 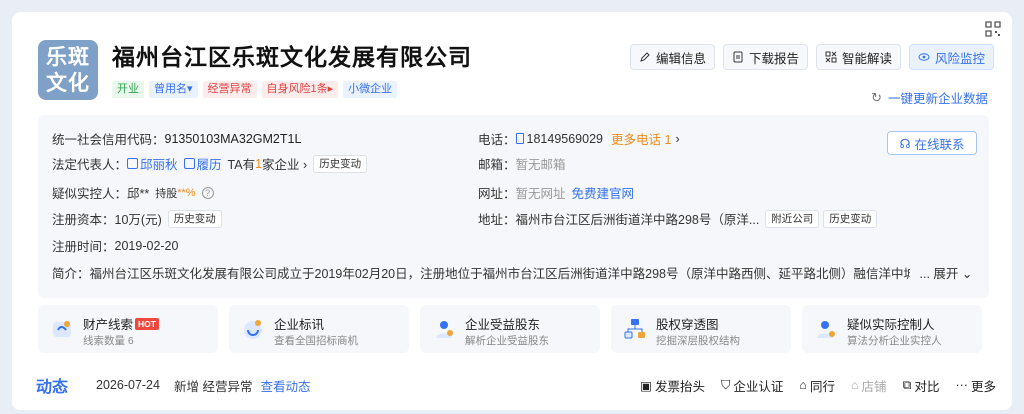 I want to click on more-phone-link: 更多电话 1, so click(x=641, y=138).